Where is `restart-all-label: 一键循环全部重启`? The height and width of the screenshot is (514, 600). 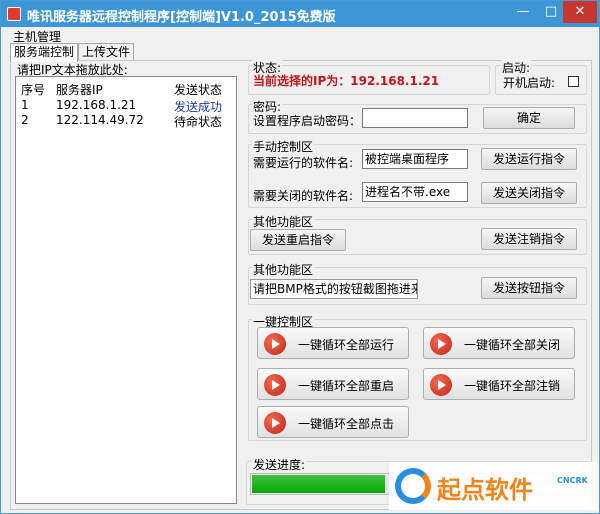
restart-all-label: 一键循环全部重启 is located at coordinates (346, 386).